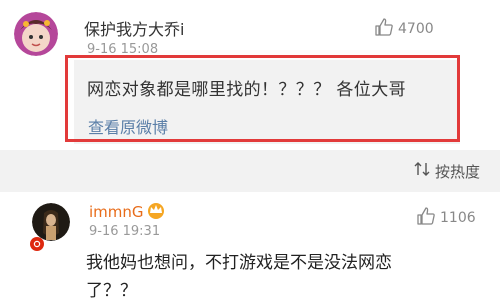  I want to click on username: 保护我方大乔i, so click(134, 28).